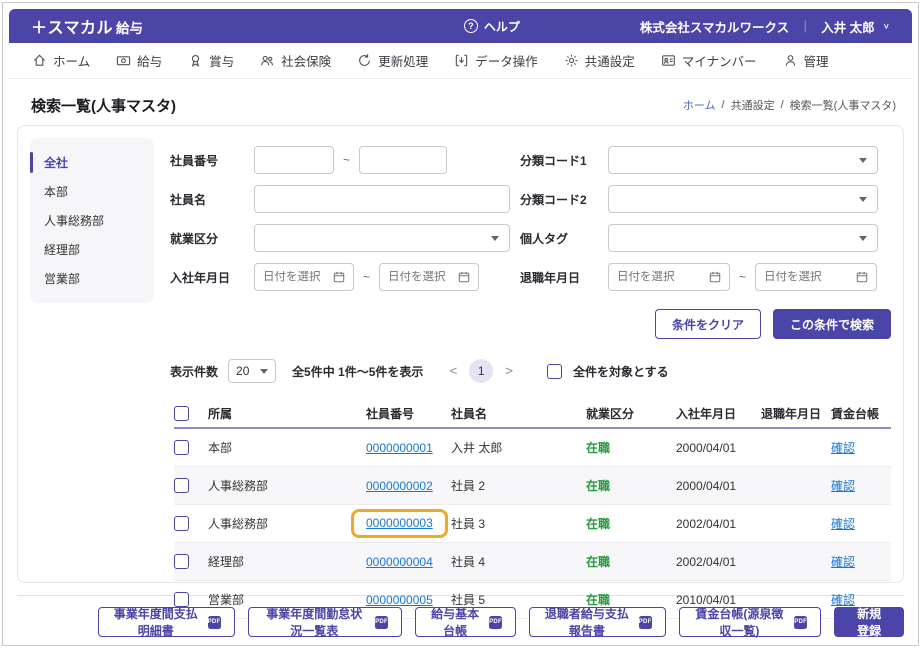  I want to click on personal-tag-select, so click(743, 238).